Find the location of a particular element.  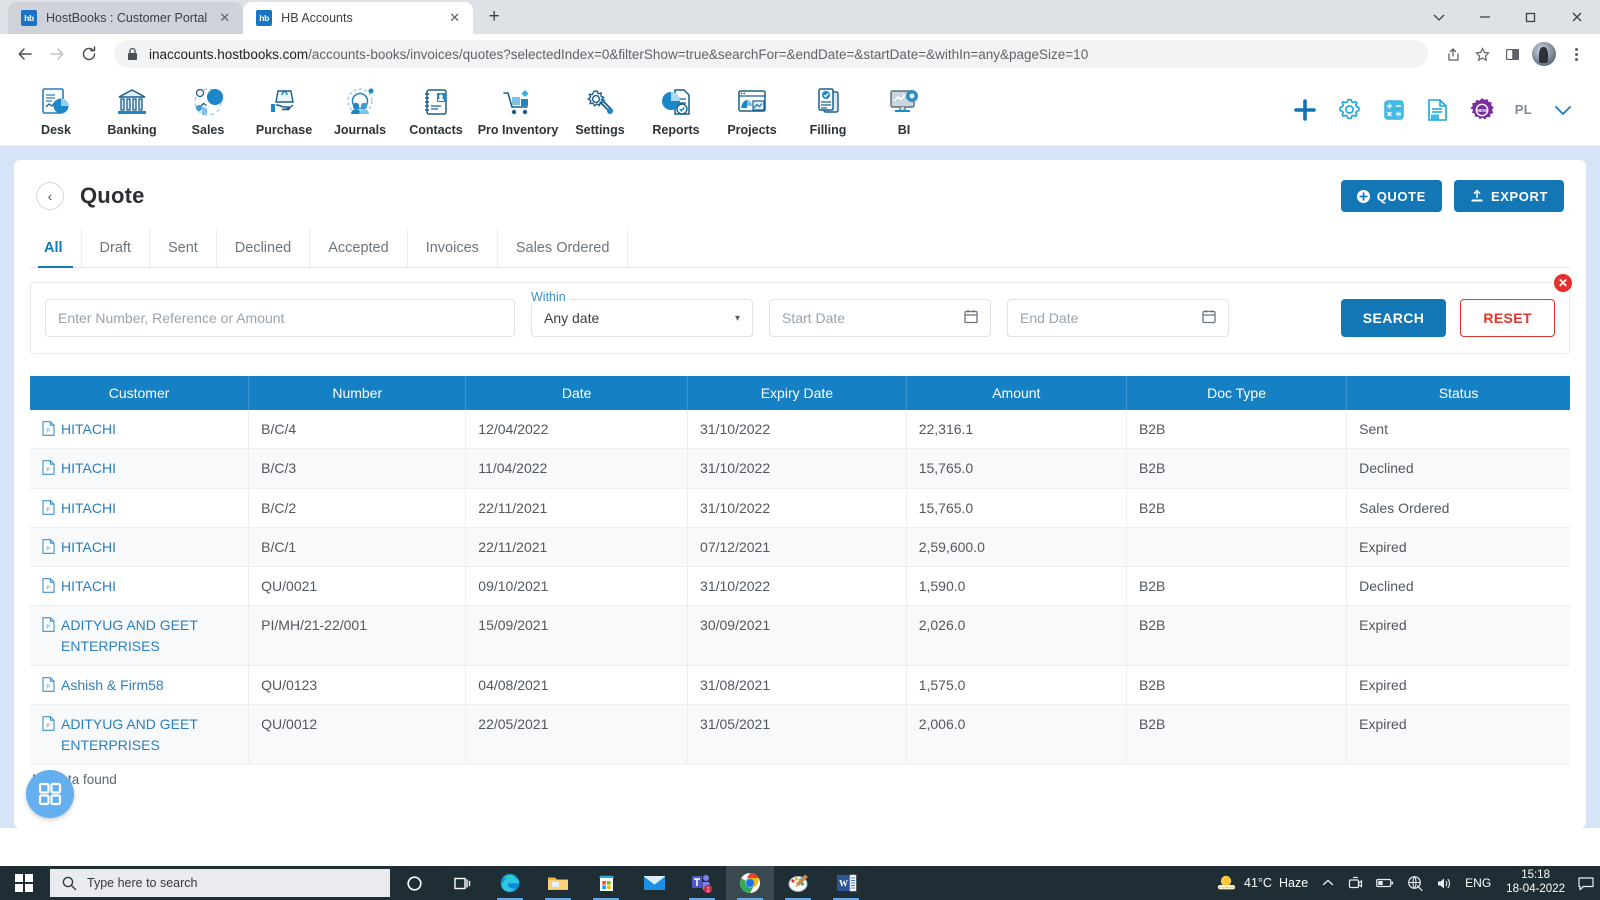

whats-new-badge: NEW is located at coordinates (1482, 110).